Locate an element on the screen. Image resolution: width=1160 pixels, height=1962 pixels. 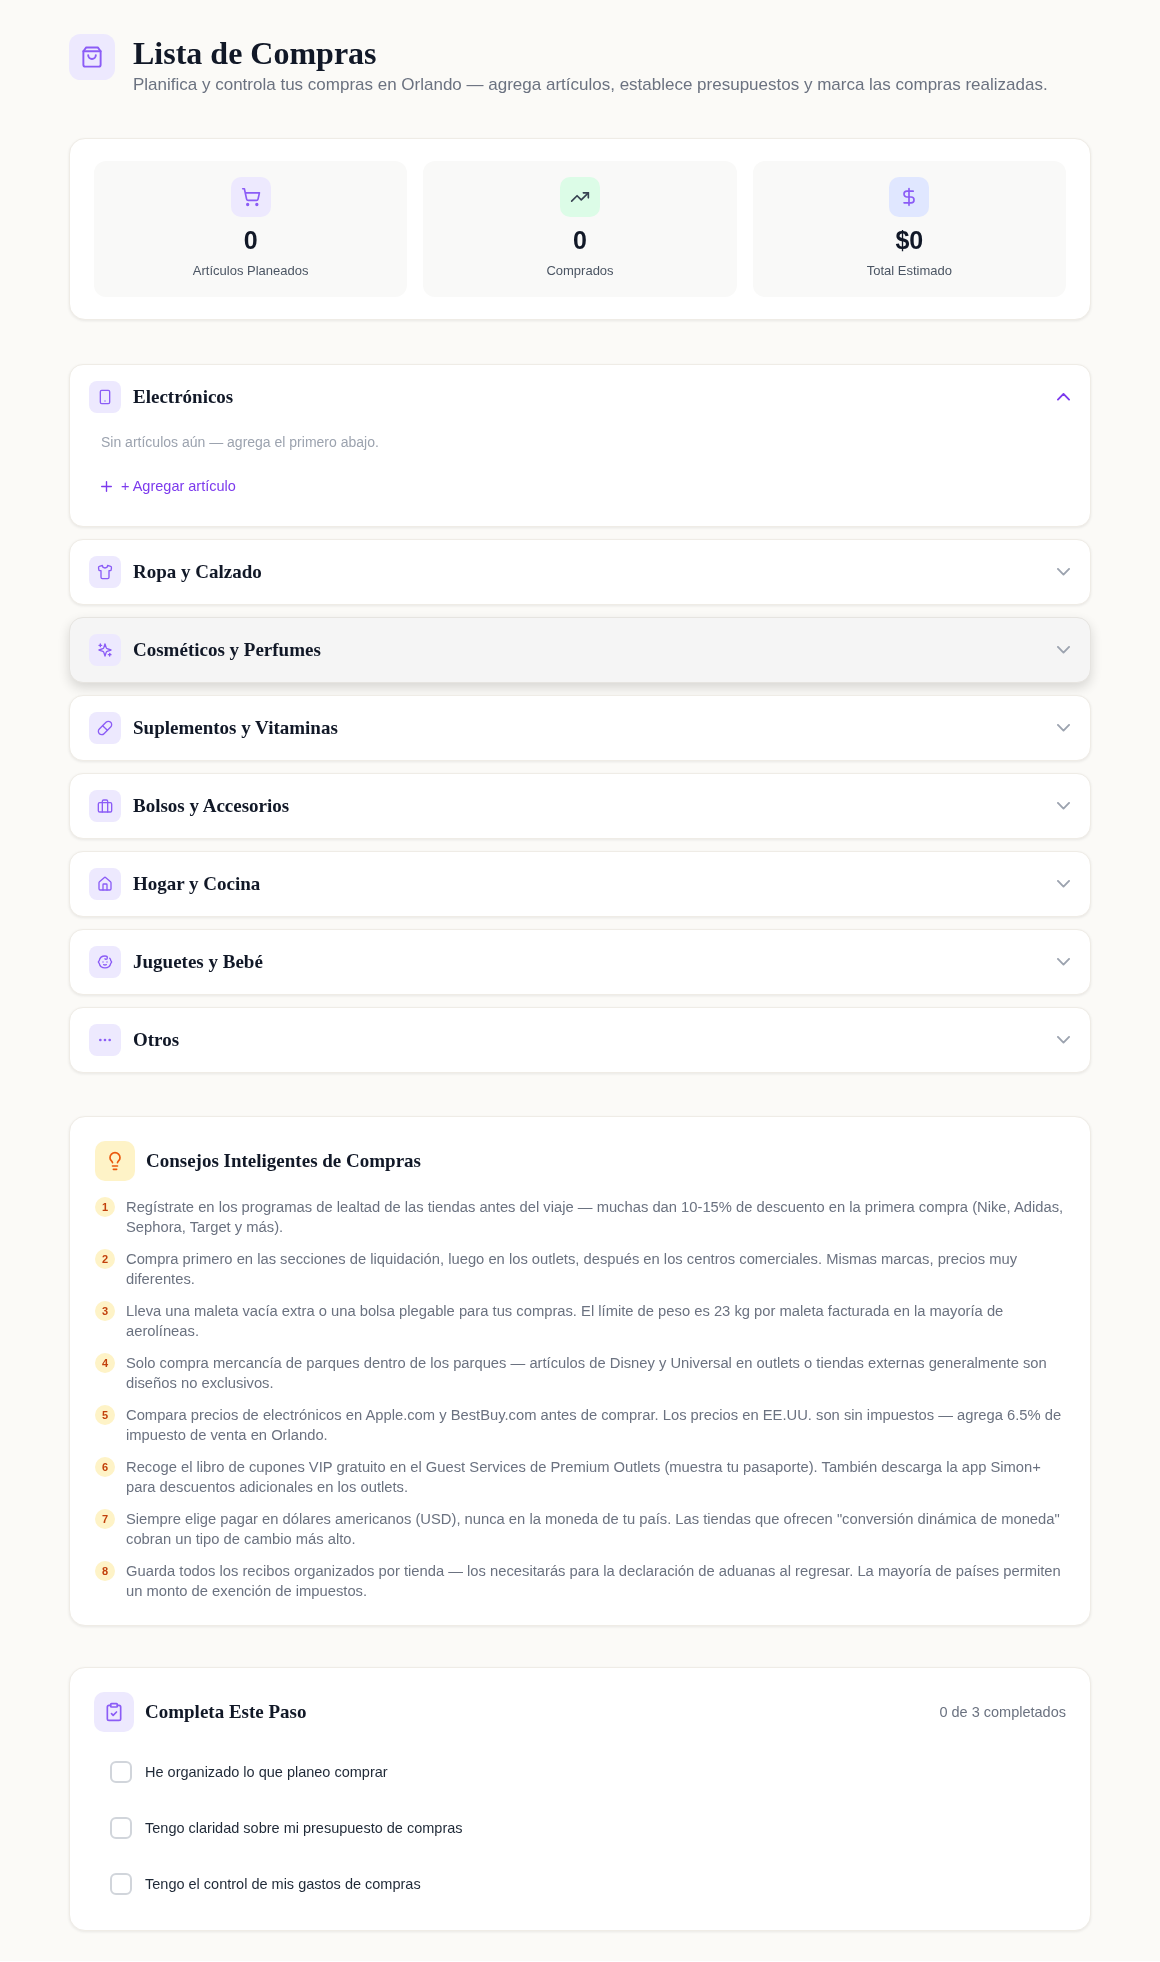
number-badge: 3 is located at coordinates (105, 1311).